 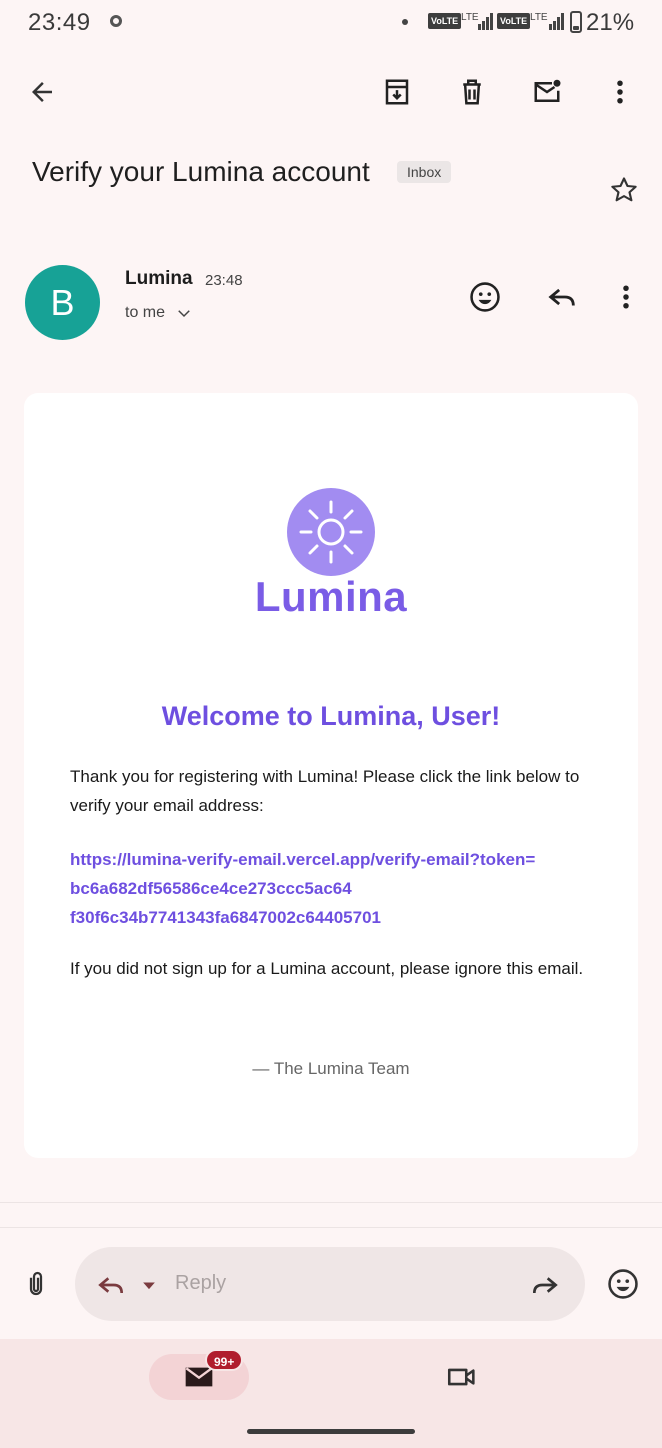 I want to click on home-indicator, so click(x=331, y=1431).